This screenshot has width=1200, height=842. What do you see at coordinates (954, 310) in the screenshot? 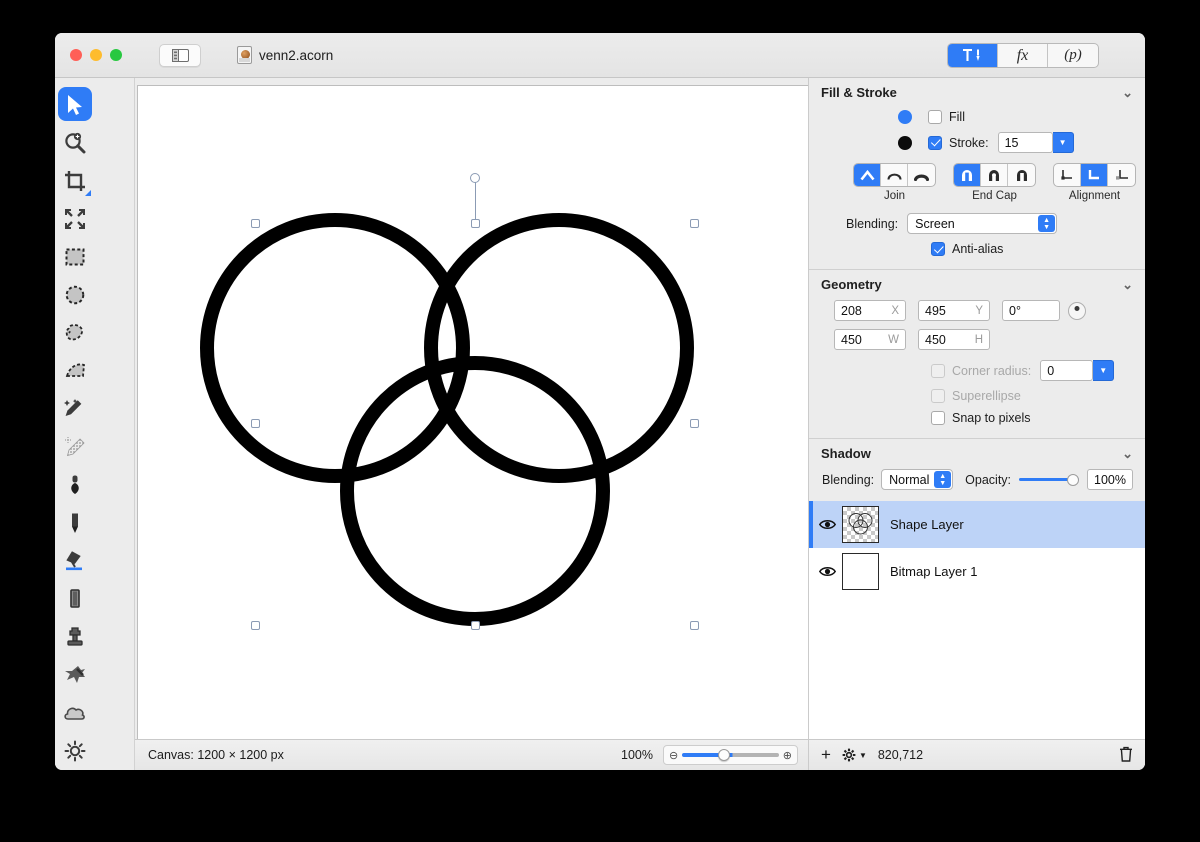
I see `geometry-y-input: 495 Y` at bounding box center [954, 310].